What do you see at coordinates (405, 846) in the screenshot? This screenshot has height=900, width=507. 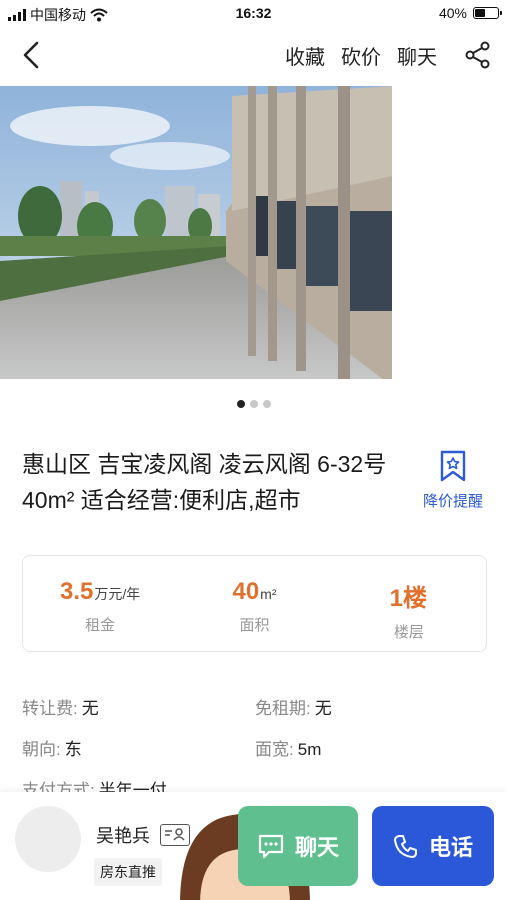 I see `phone-icon` at bounding box center [405, 846].